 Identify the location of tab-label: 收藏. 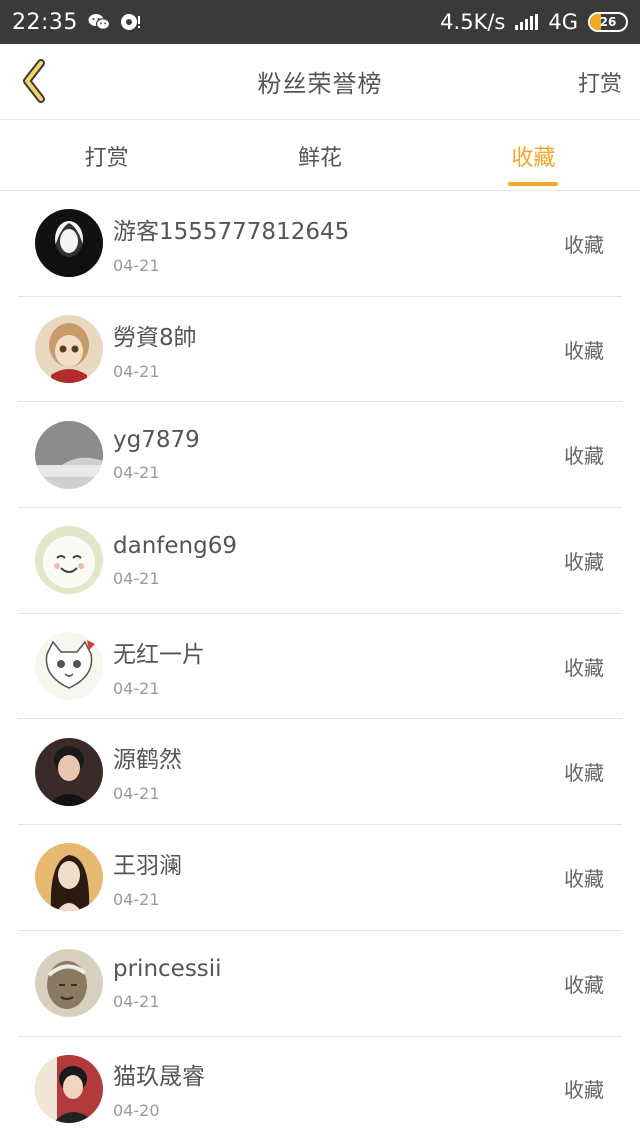
(533, 158).